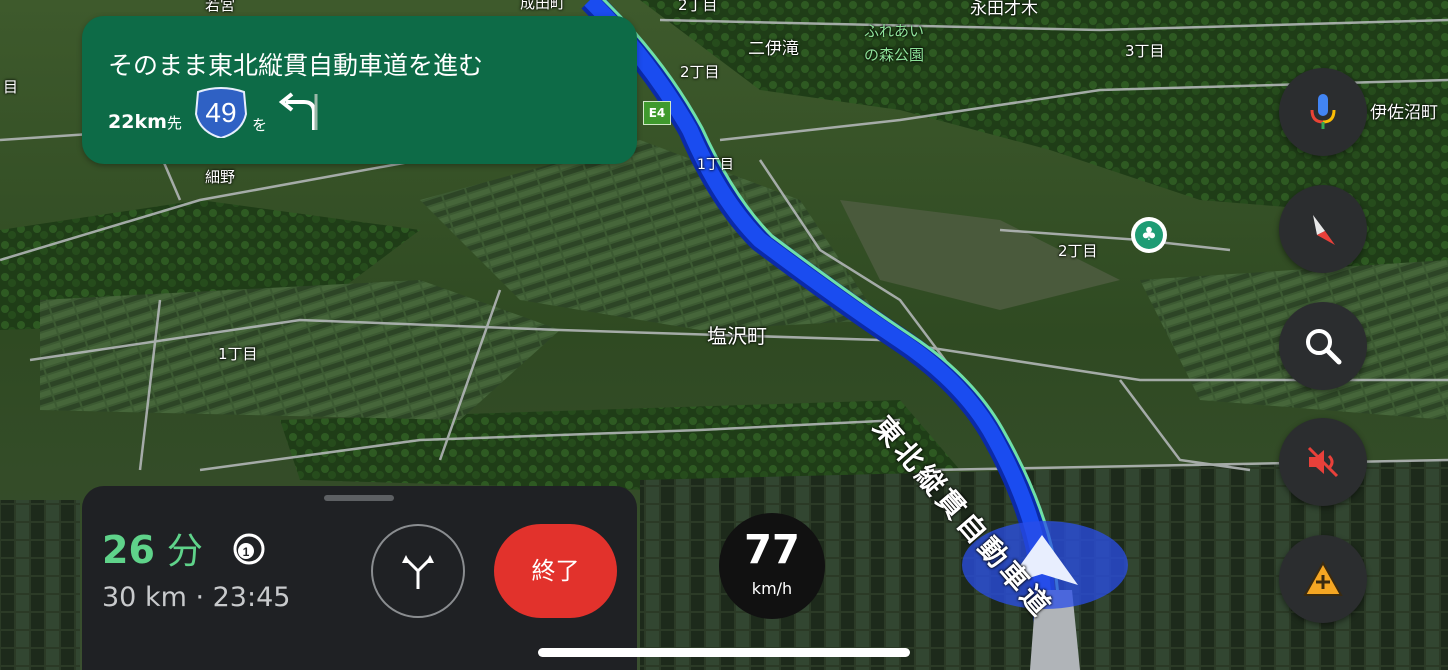 The width and height of the screenshot is (1448, 670). Describe the element at coordinates (772, 550) in the screenshot. I see `speed-value: 77` at that location.